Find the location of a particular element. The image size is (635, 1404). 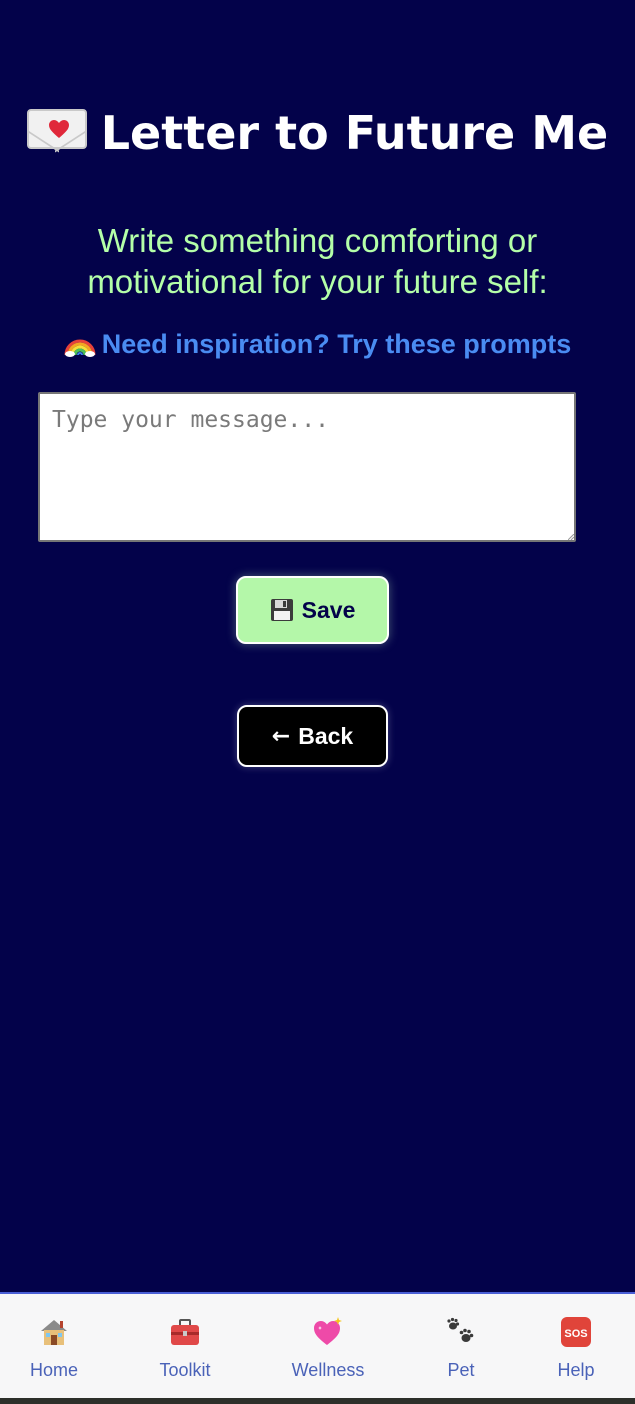

save-button: Save is located at coordinates (312, 610).